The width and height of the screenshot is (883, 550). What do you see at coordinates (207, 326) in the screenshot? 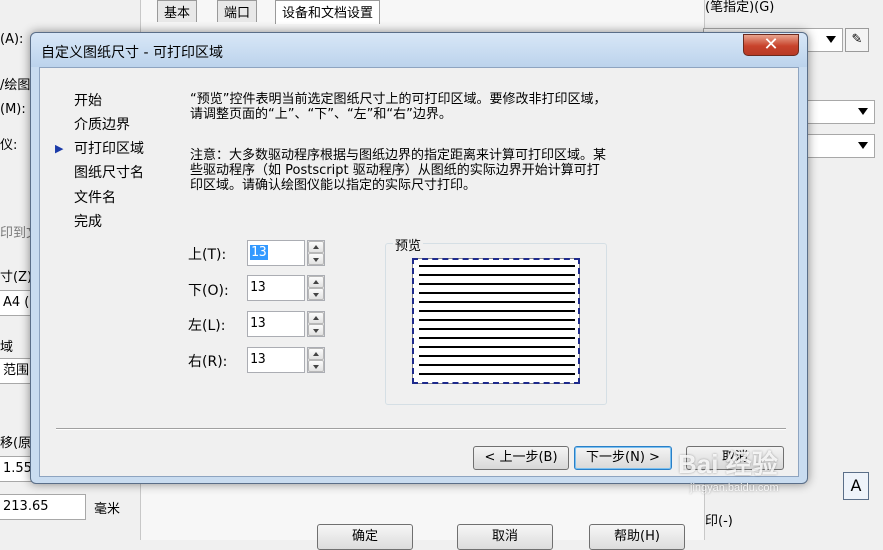
I see `left-margin-label: 左(L):` at bounding box center [207, 326].